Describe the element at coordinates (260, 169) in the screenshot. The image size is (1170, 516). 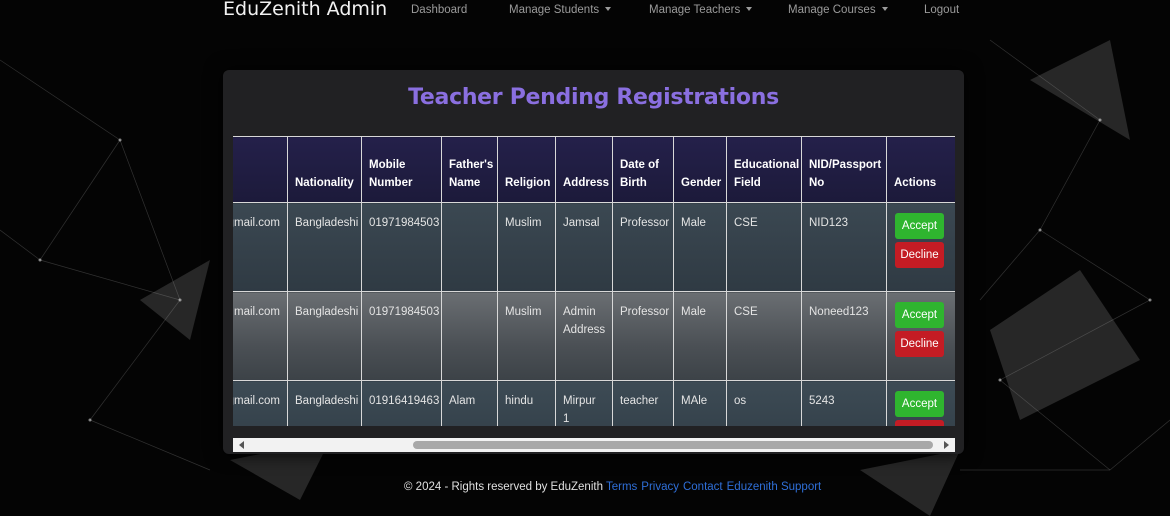
I see `col-header-email` at that location.